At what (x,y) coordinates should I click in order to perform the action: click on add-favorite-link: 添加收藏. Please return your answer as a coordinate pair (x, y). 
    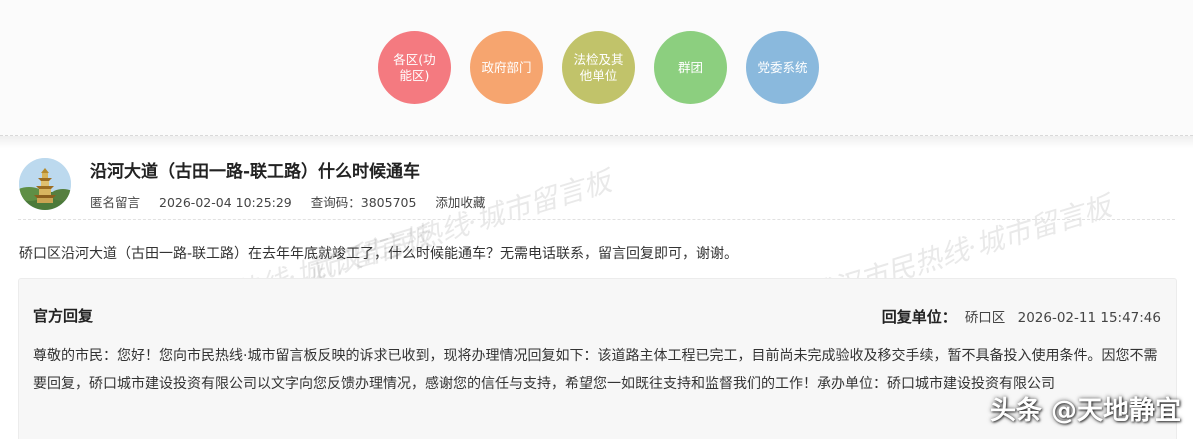
    Looking at the image, I should click on (460, 202).